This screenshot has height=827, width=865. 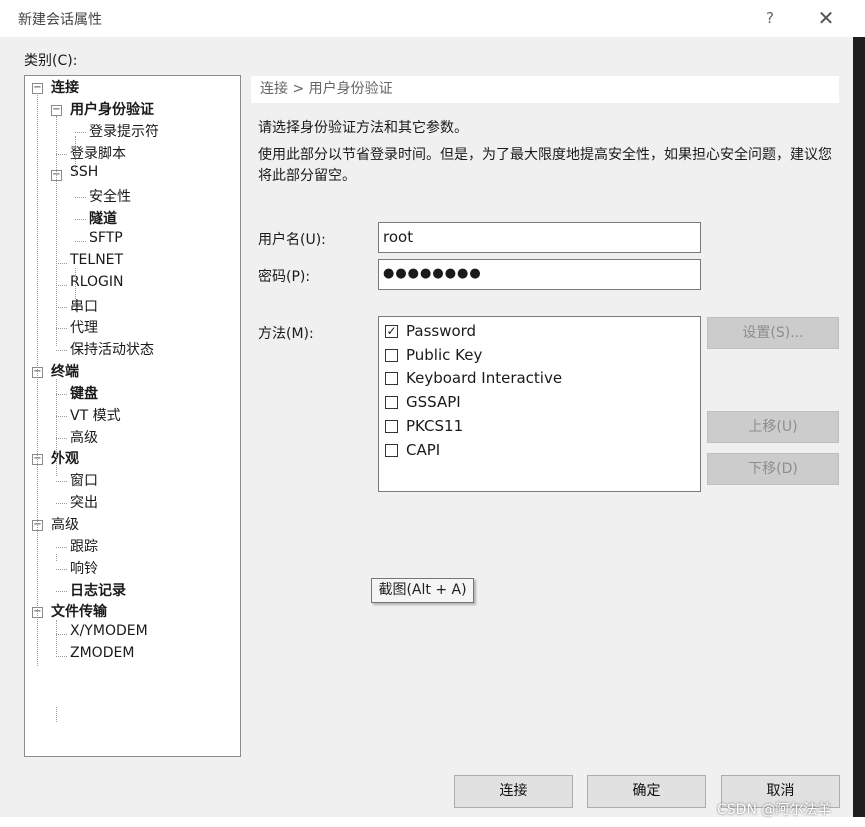 What do you see at coordinates (84, 502) in the screenshot?
I see `tree-item: 突出` at bounding box center [84, 502].